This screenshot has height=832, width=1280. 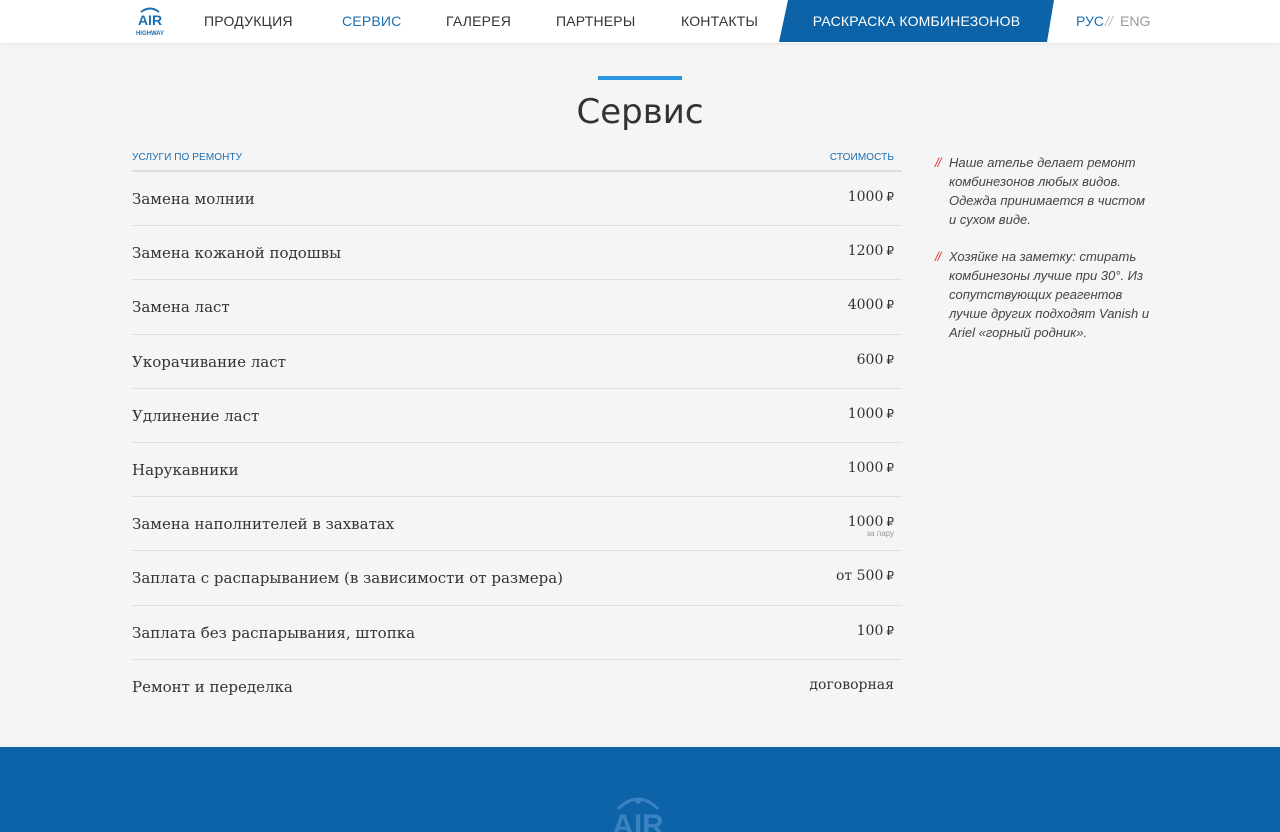 I want to click on price-value: 100, so click(x=870, y=630).